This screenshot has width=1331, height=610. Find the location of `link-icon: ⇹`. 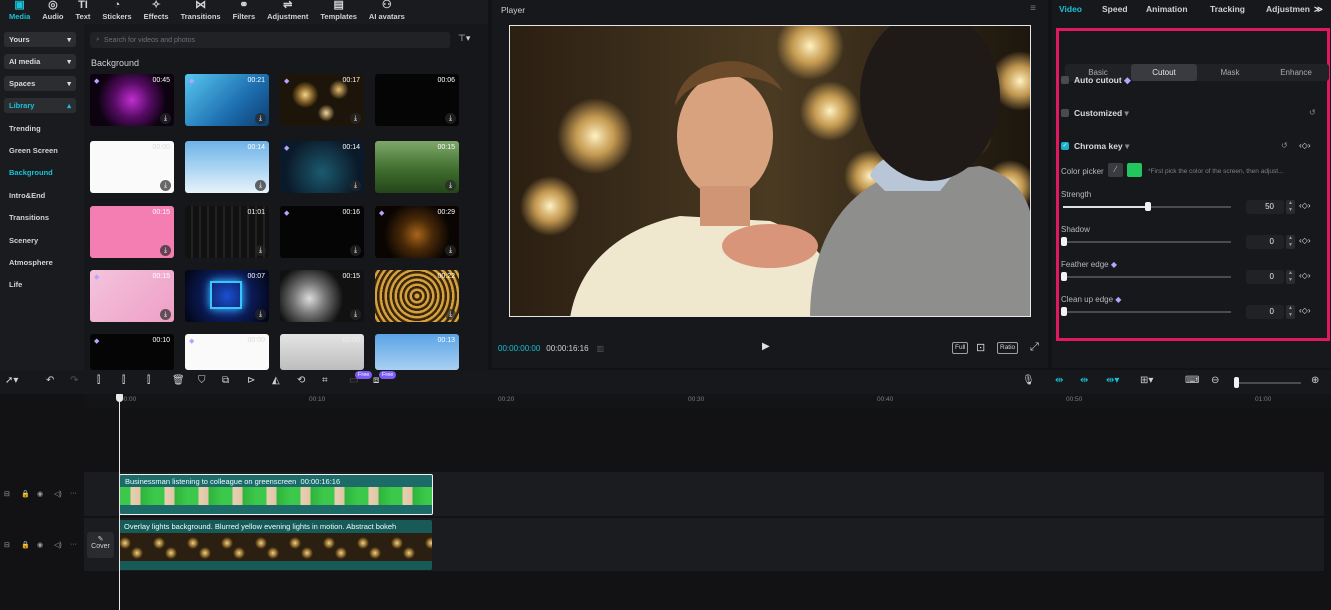

link-icon: ⇹ is located at coordinates (1059, 380).